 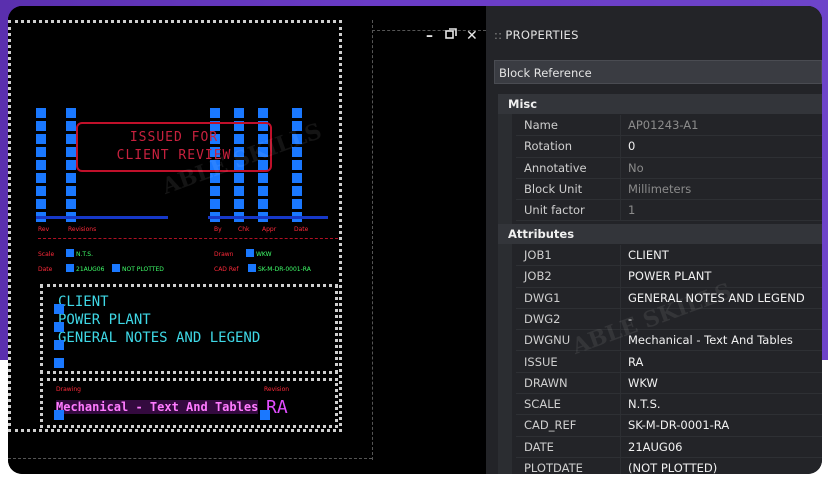 I want to click on col-label-chk: Chk, so click(x=244, y=229).